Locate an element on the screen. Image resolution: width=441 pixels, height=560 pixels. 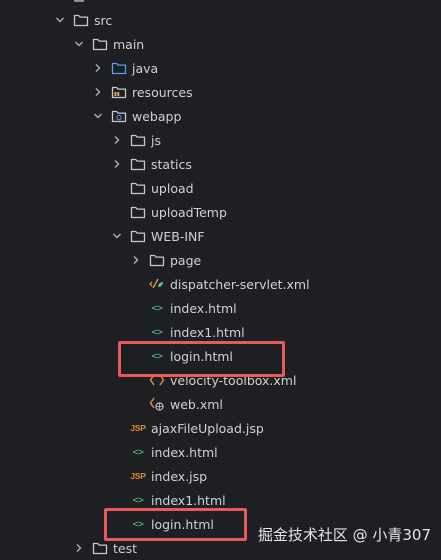
tree-node-label: page is located at coordinates (186, 260).